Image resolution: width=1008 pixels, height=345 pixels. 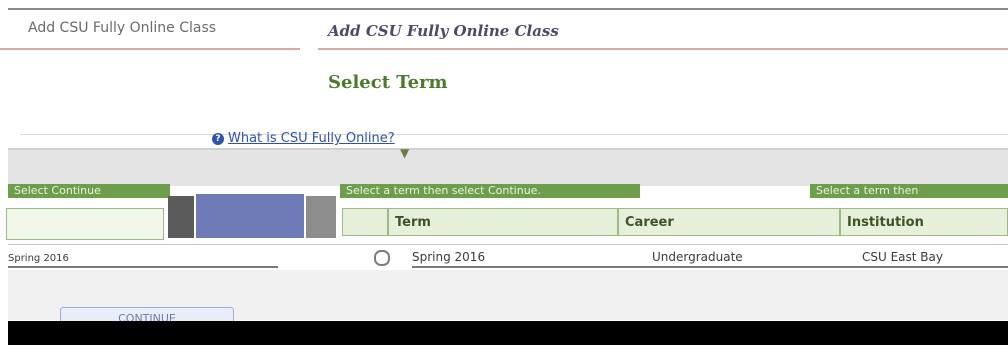 What do you see at coordinates (663, 49) in the screenshot?
I see `heading-rule` at bounding box center [663, 49].